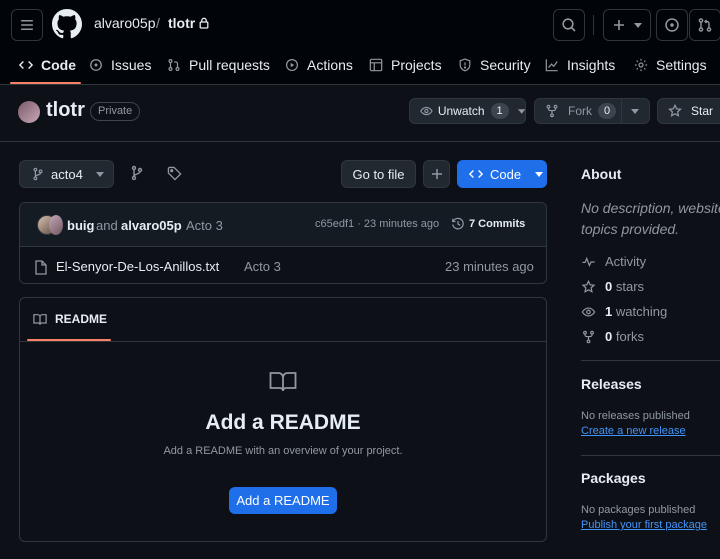 The height and width of the screenshot is (559, 720). I want to click on github-logo-icon, so click(67, 24).